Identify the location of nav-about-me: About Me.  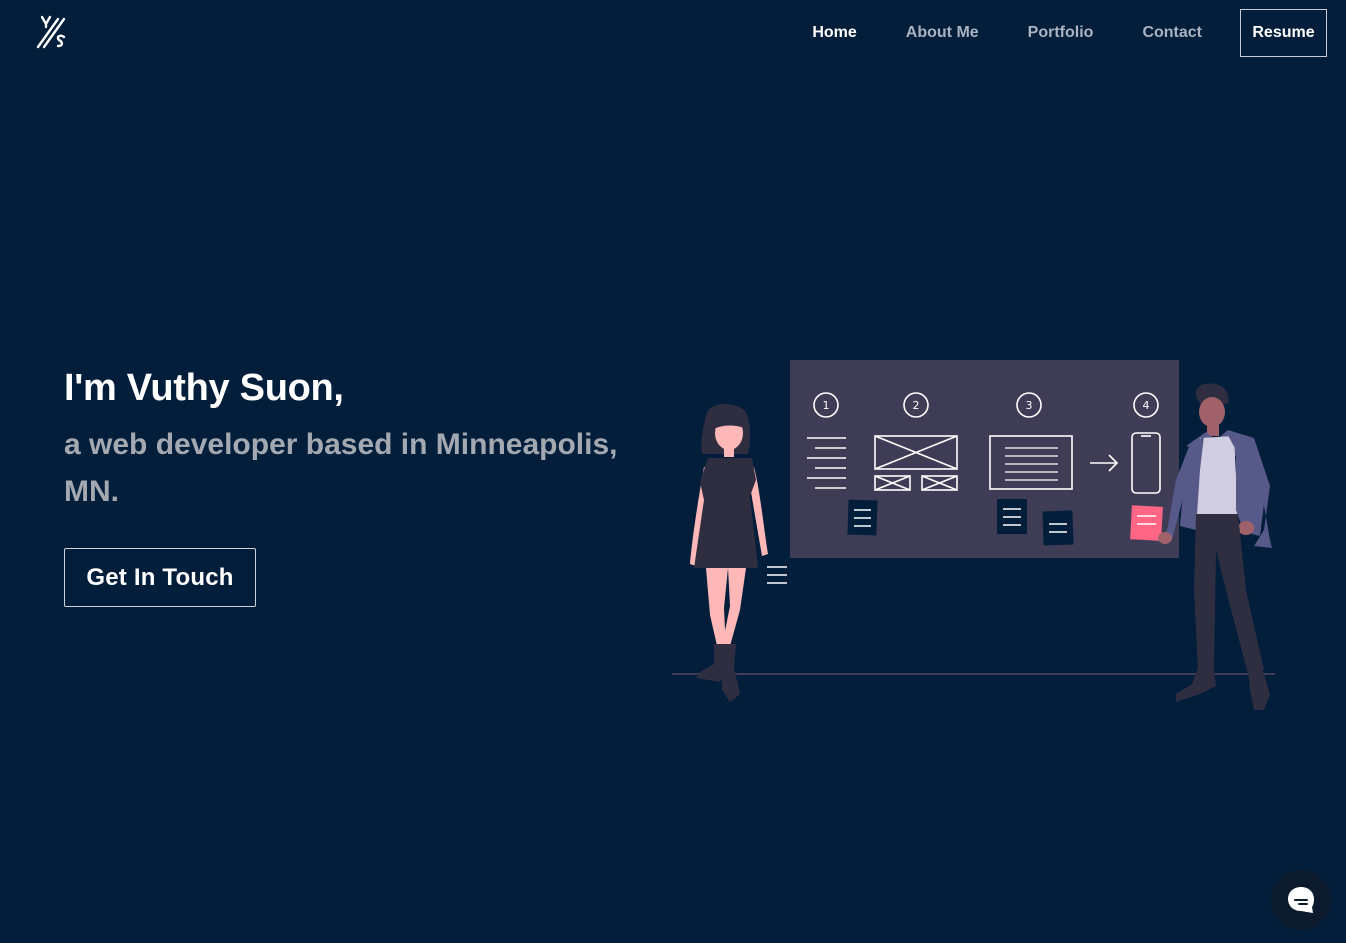
(942, 33).